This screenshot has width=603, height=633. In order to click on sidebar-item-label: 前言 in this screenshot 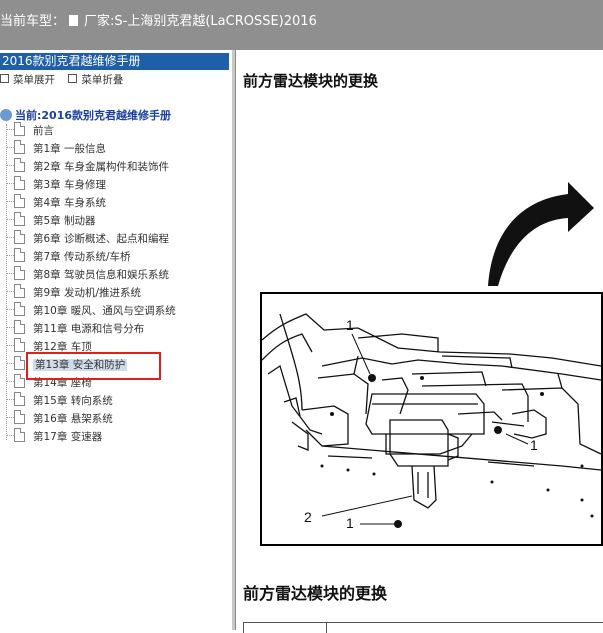, I will do `click(43, 131)`.